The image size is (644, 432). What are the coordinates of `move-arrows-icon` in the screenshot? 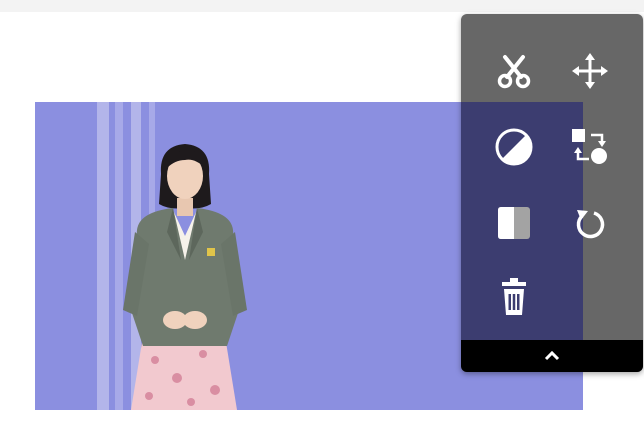 It's located at (590, 71).